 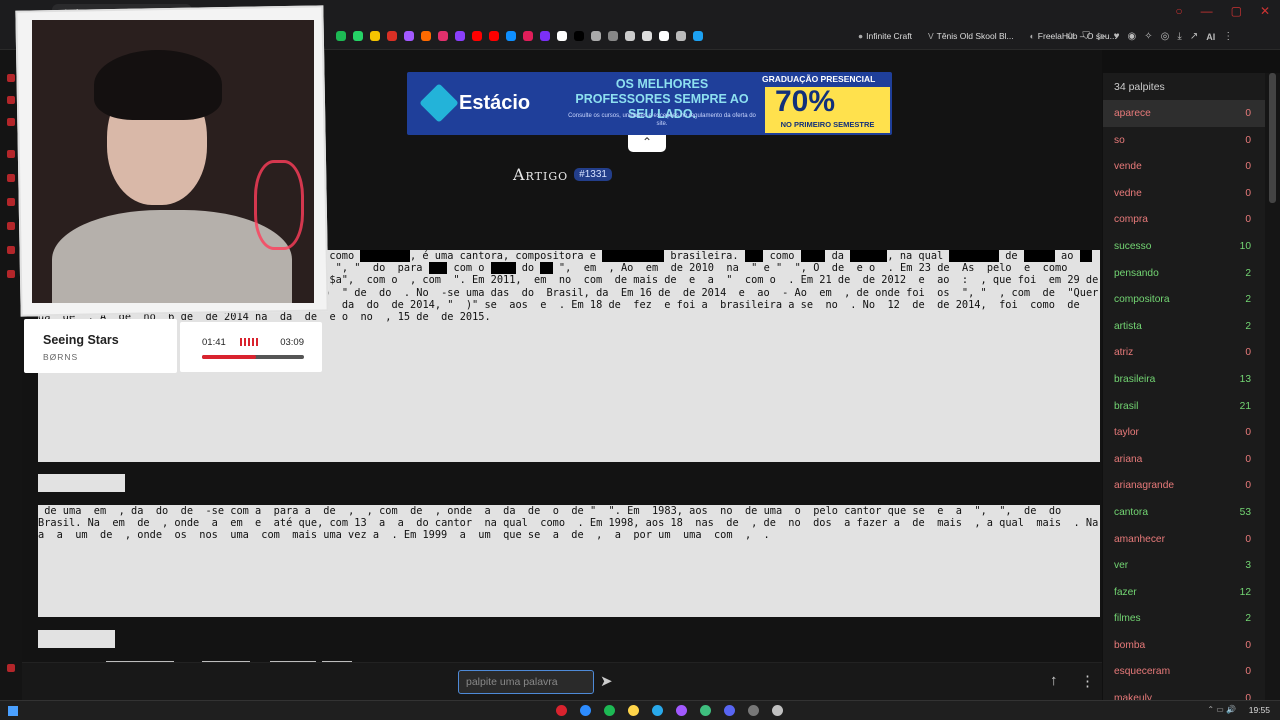 I want to click on ad-promo-percent: 70%, so click(x=805, y=101).